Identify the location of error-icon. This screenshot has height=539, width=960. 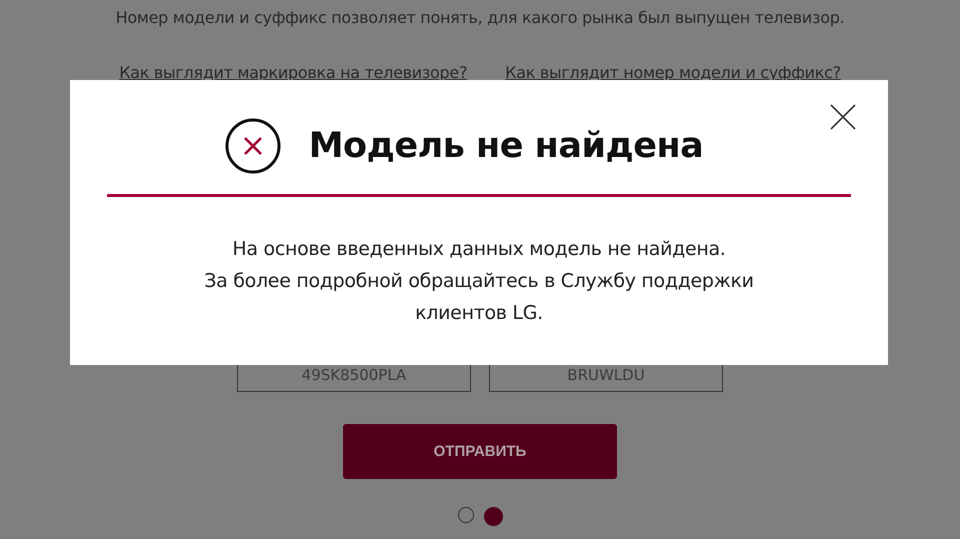
(252, 146).